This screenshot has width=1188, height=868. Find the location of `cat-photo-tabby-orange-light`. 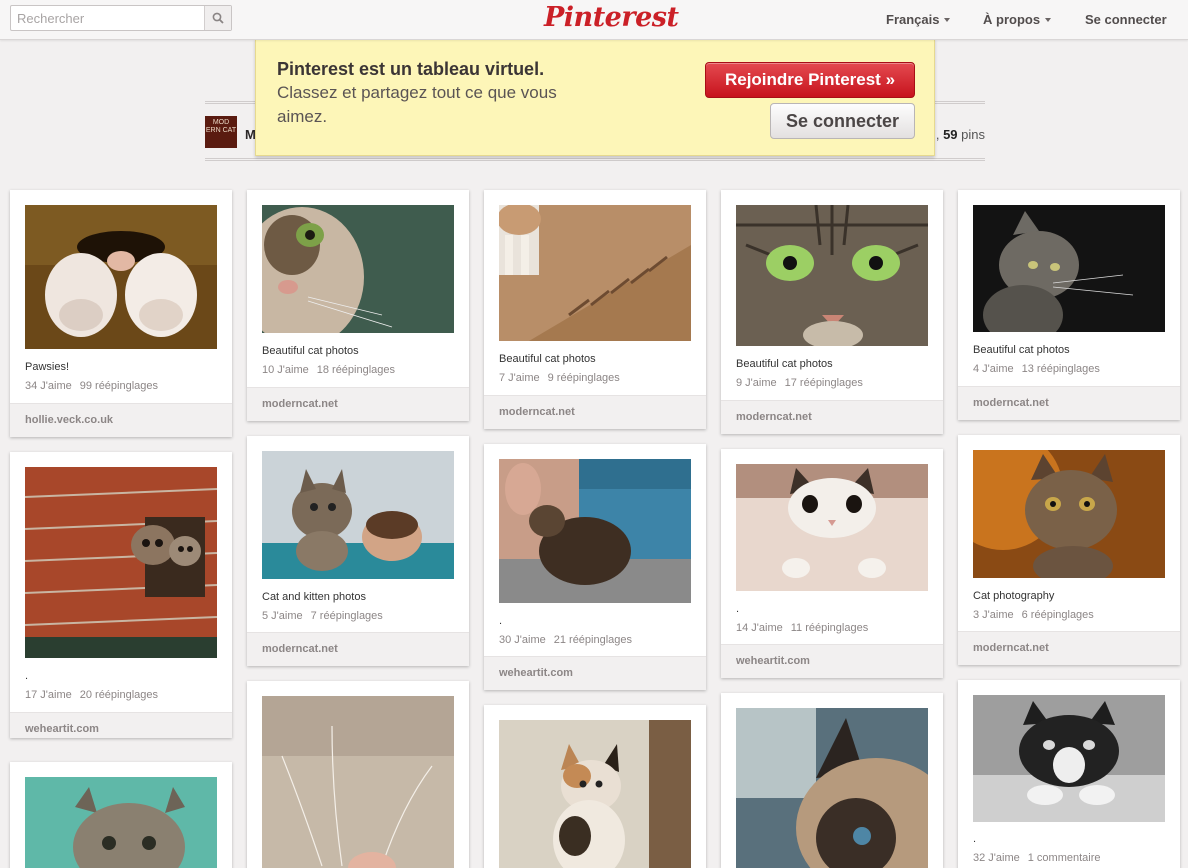

cat-photo-tabby-orange-light is located at coordinates (1069, 514).